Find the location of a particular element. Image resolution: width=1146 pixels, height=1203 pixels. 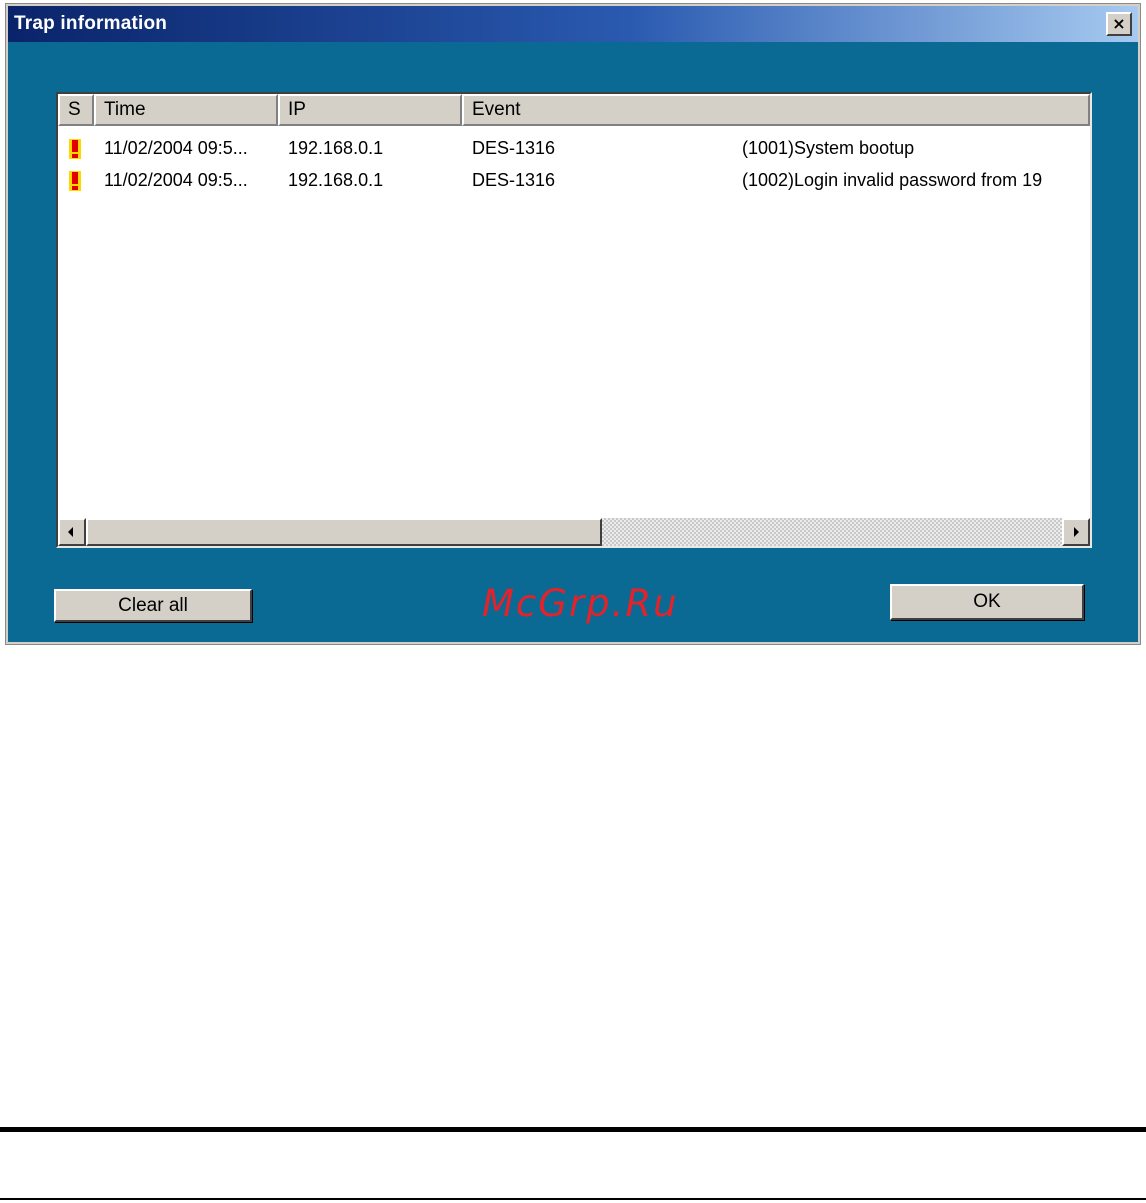

ok-button: OK is located at coordinates (987, 602).